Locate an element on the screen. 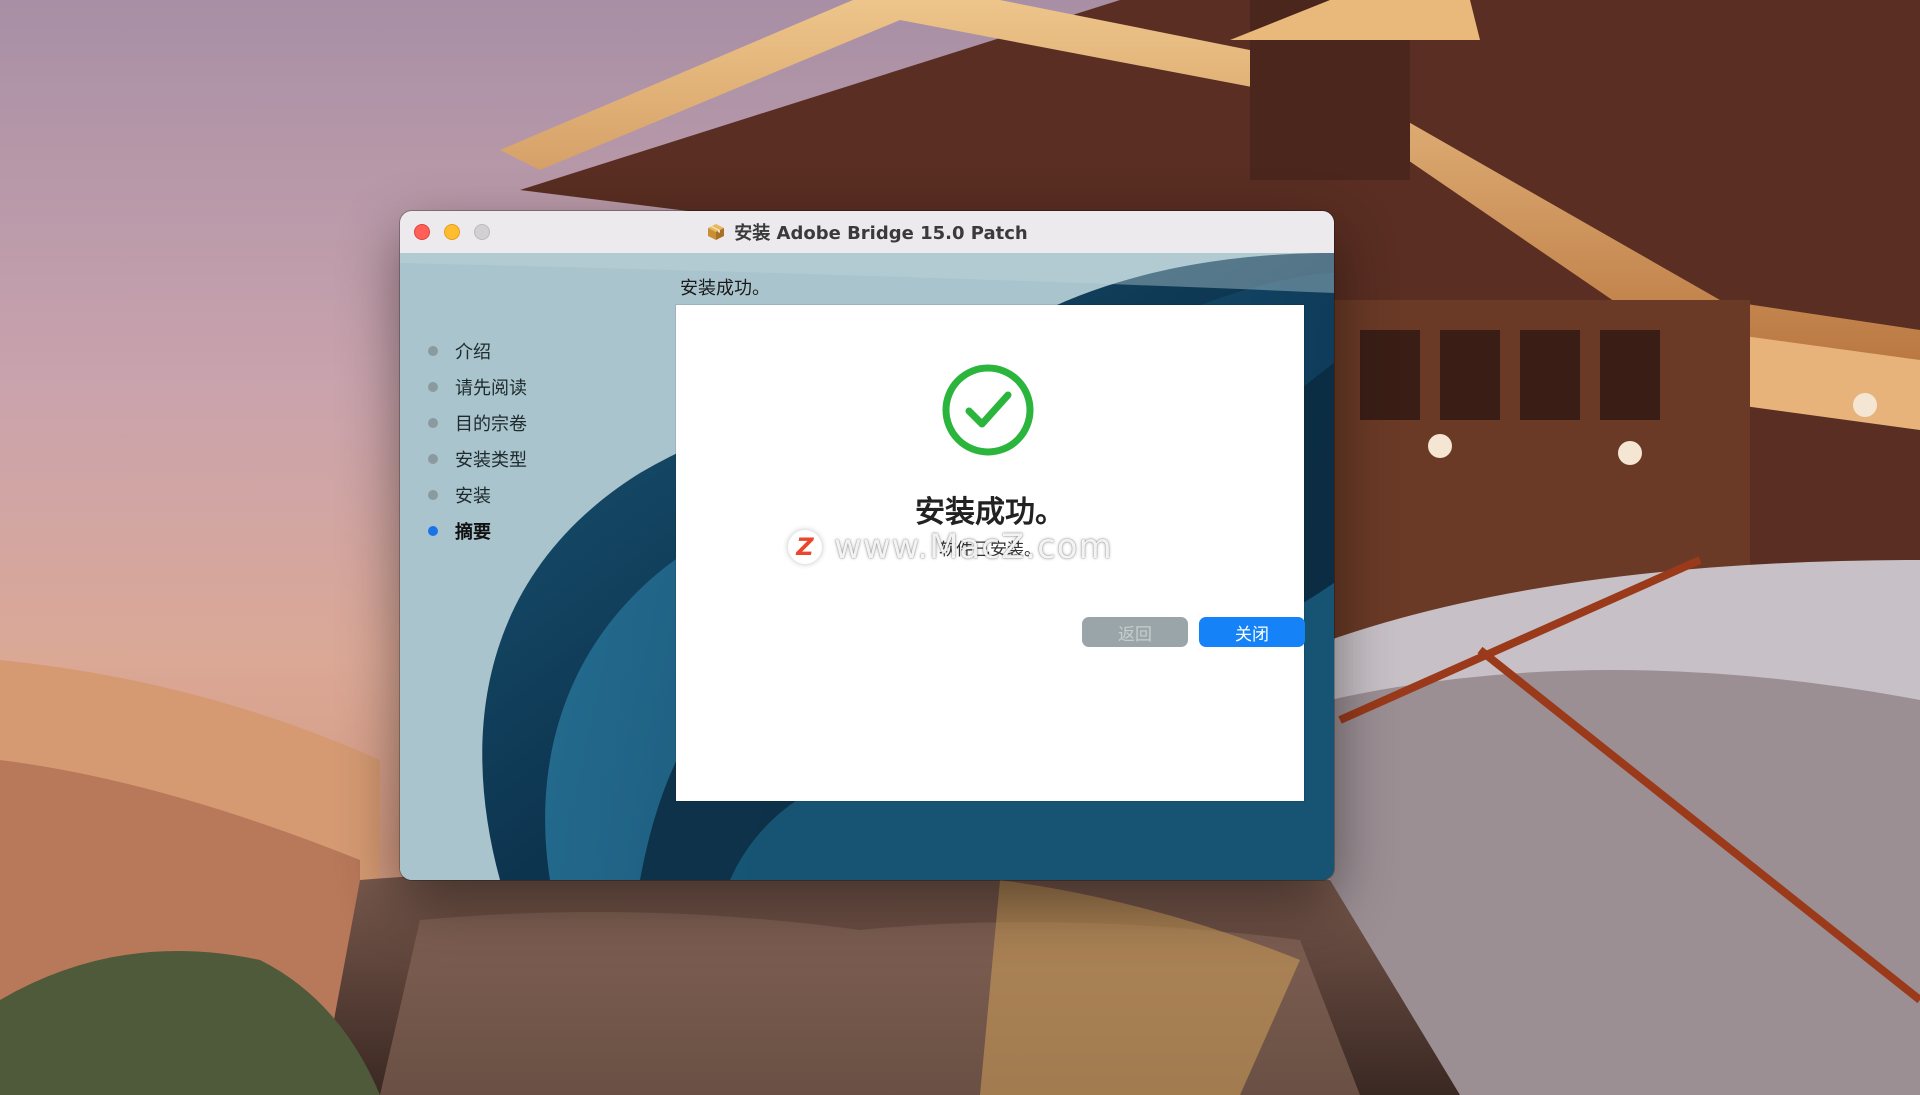  step-item-readme: 请先阅读 is located at coordinates (477, 387).